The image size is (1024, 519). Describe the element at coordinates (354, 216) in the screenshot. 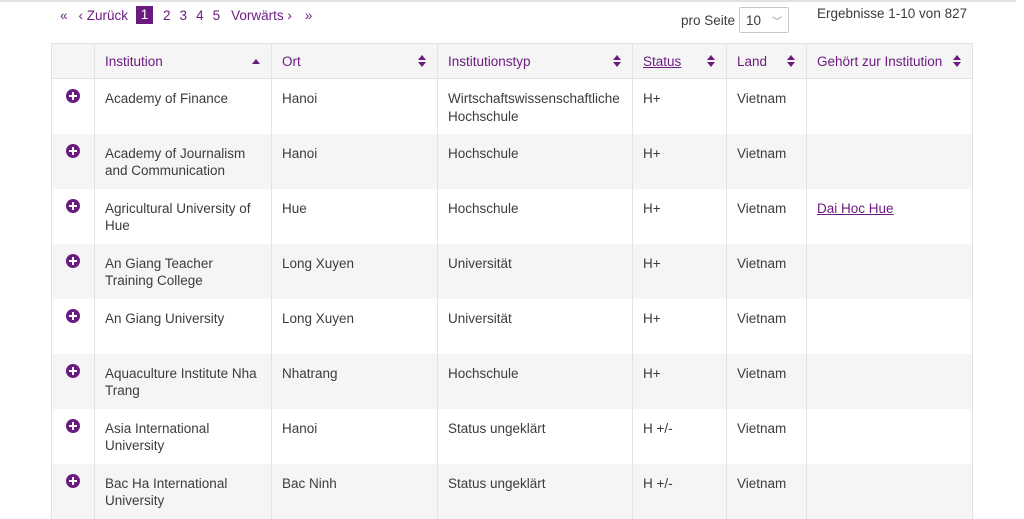

I see `ort-cell: Hue` at that location.